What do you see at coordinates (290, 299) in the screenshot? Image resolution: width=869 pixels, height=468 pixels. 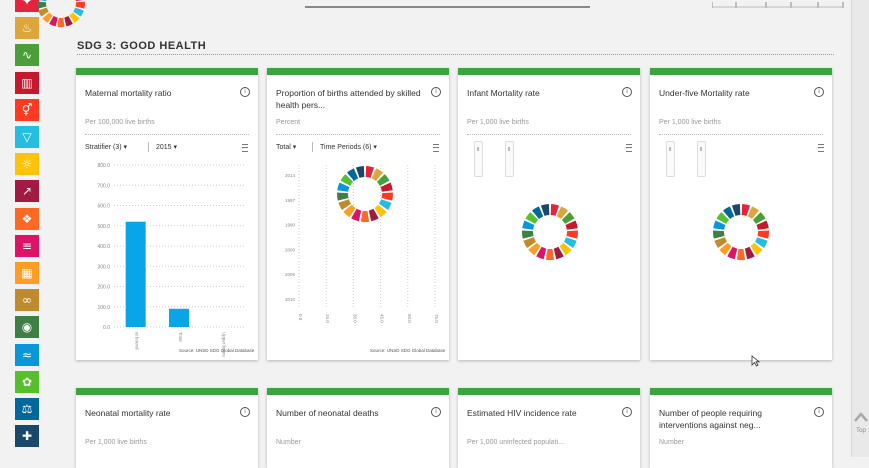 I see `y-tick-label: 2010` at bounding box center [290, 299].